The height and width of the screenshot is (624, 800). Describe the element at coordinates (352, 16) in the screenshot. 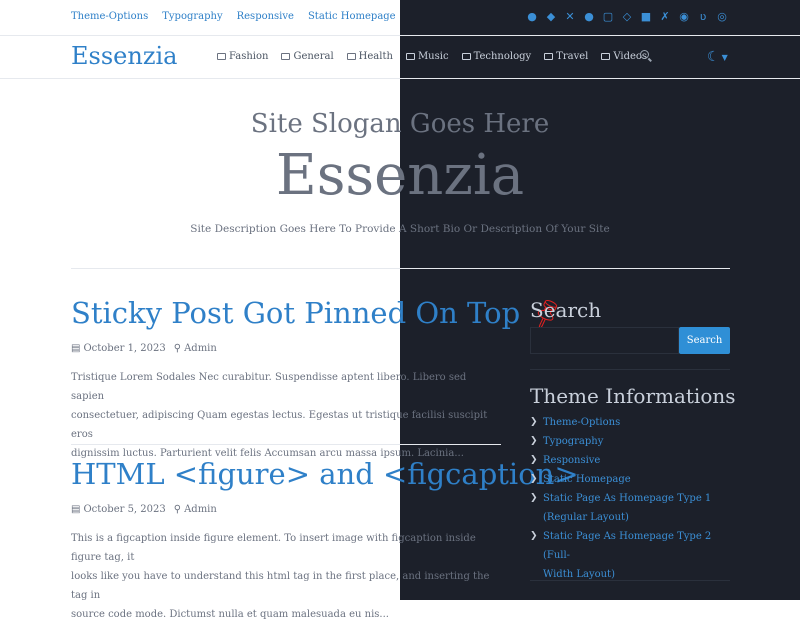

I see `top-link-static-homepage: Static Homepage` at that location.